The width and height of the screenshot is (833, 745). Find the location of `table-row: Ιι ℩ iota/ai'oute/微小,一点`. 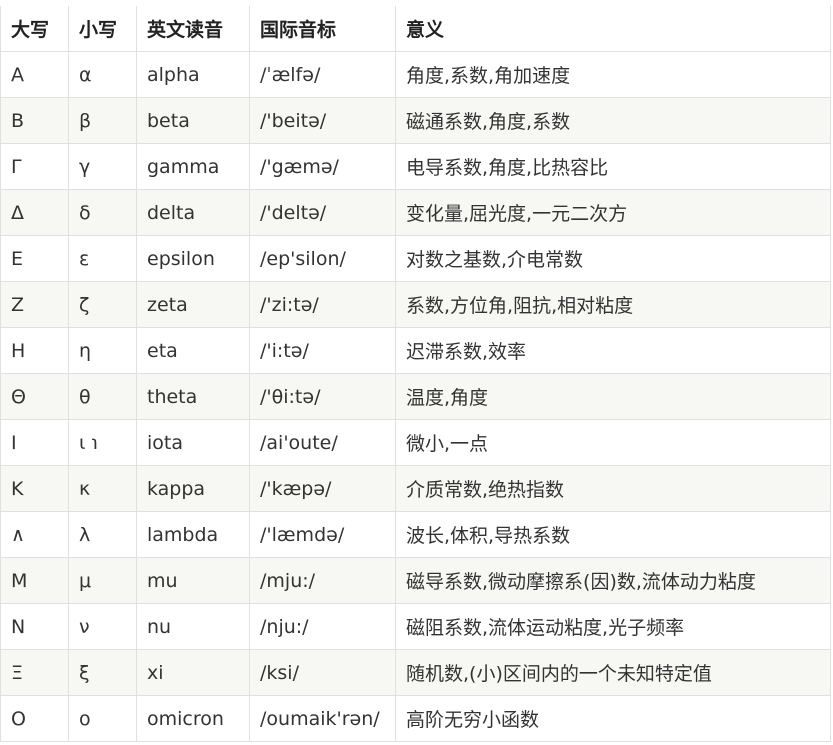

table-row: Ιι ℩ iota/ai'oute/微小,一点 is located at coordinates (415, 442).